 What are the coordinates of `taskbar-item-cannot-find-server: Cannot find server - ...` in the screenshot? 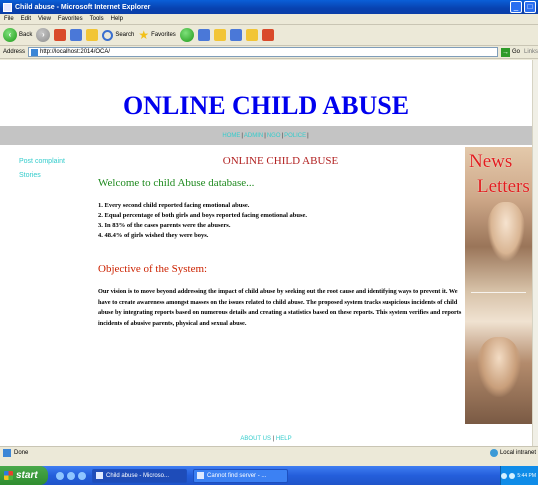 It's located at (240, 475).